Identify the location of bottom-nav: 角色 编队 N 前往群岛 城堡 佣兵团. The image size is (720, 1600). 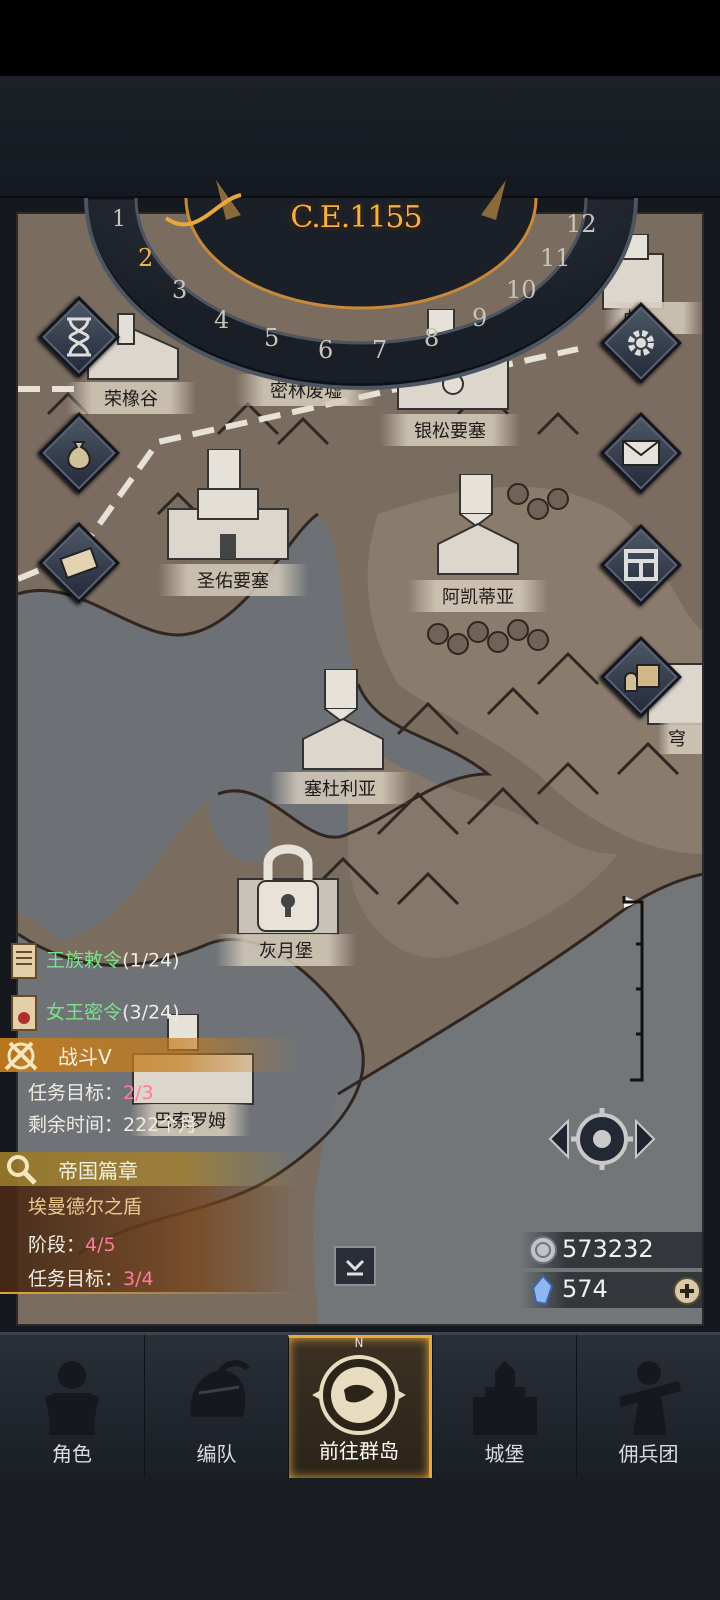
(360, 1406).